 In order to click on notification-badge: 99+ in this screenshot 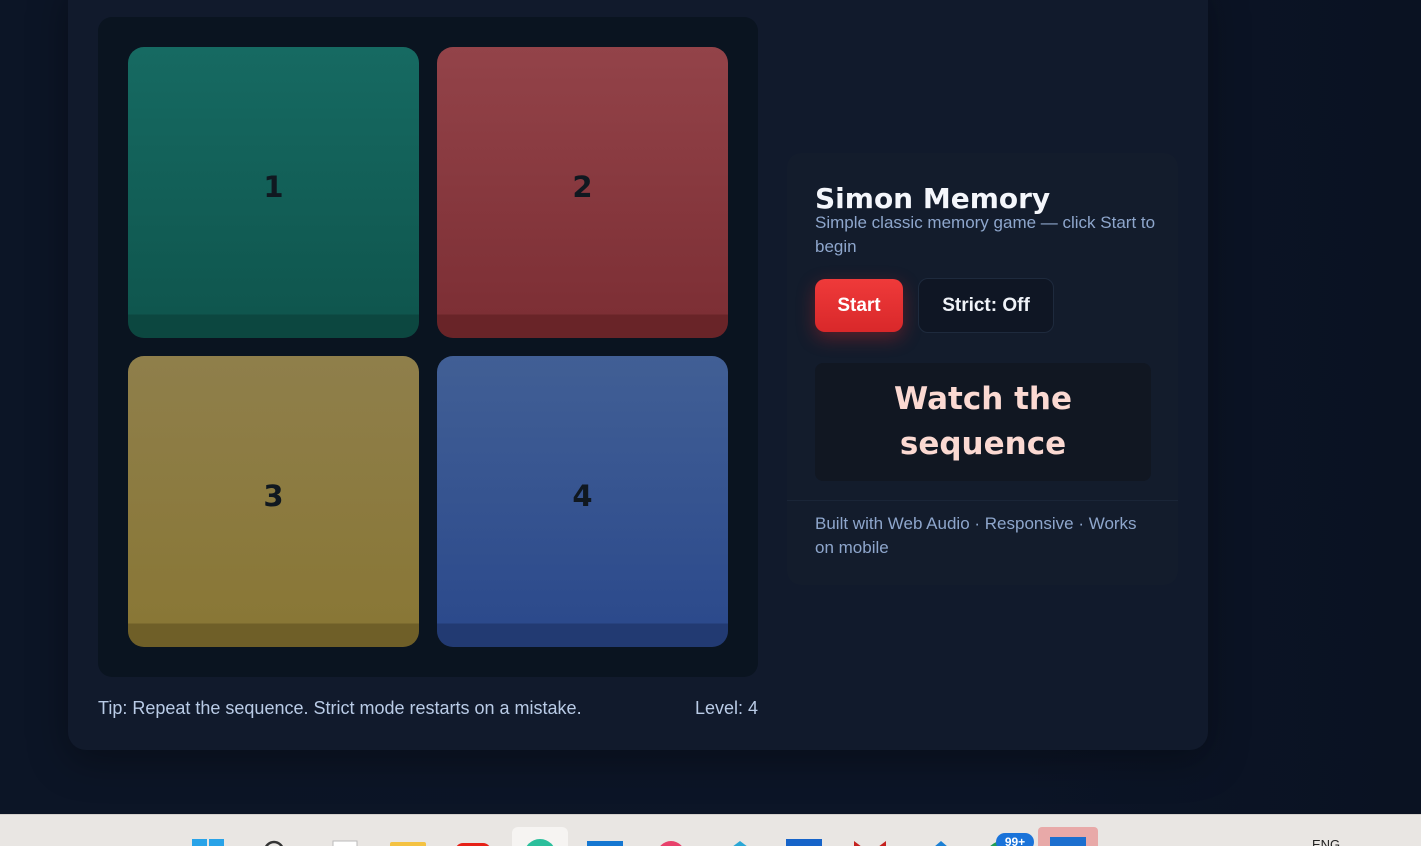, I will do `click(1015, 839)`.